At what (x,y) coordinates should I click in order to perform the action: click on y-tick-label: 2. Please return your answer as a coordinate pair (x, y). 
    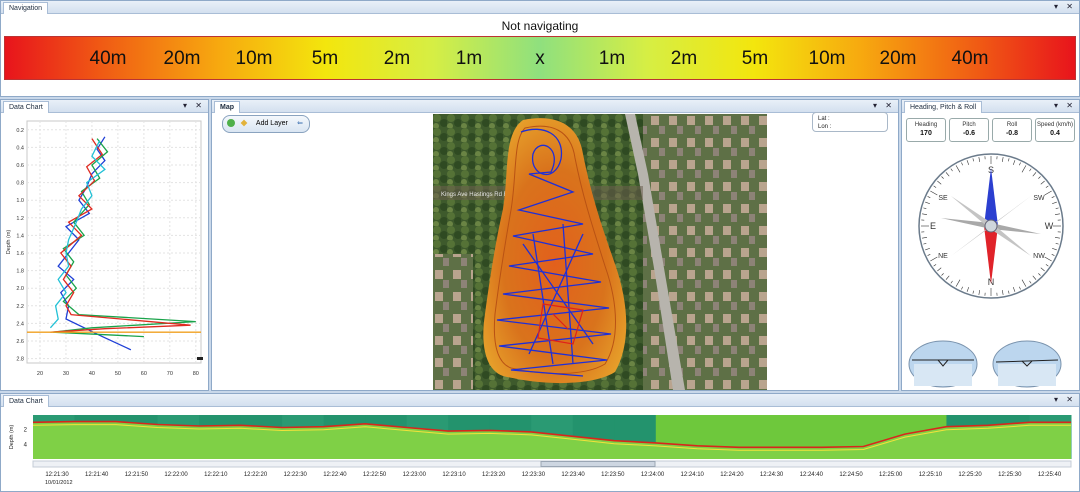
    Looking at the image, I should click on (26, 431).